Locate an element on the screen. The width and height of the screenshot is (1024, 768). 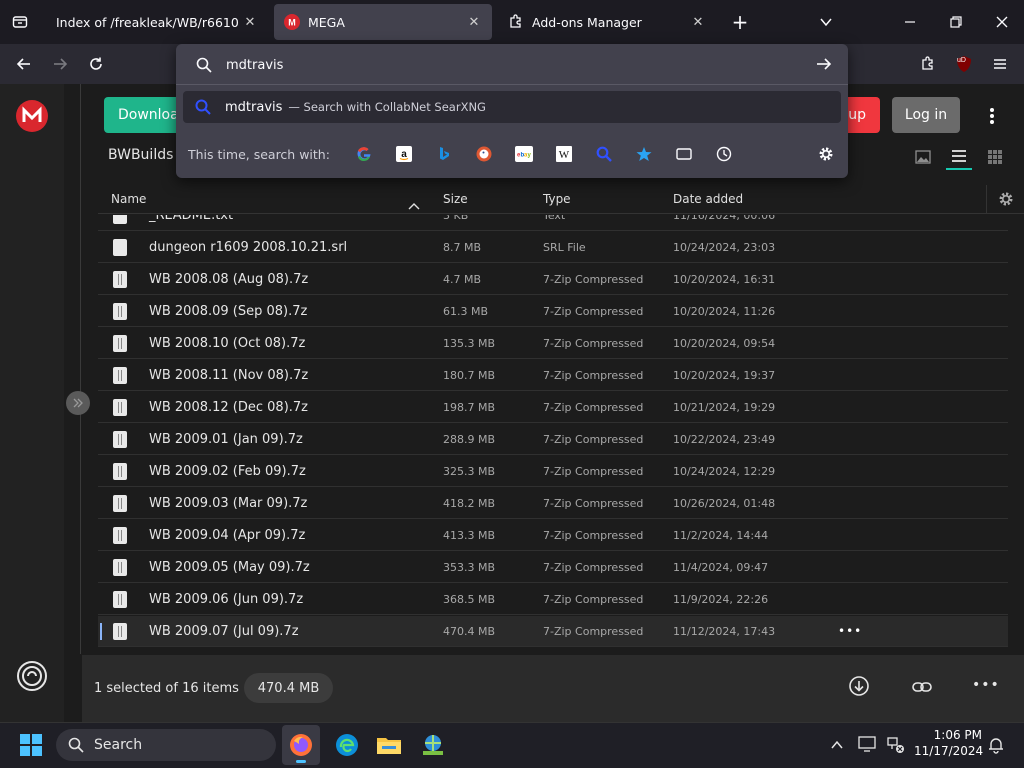
duckduckgo-engine-button is located at coordinates (484, 154).